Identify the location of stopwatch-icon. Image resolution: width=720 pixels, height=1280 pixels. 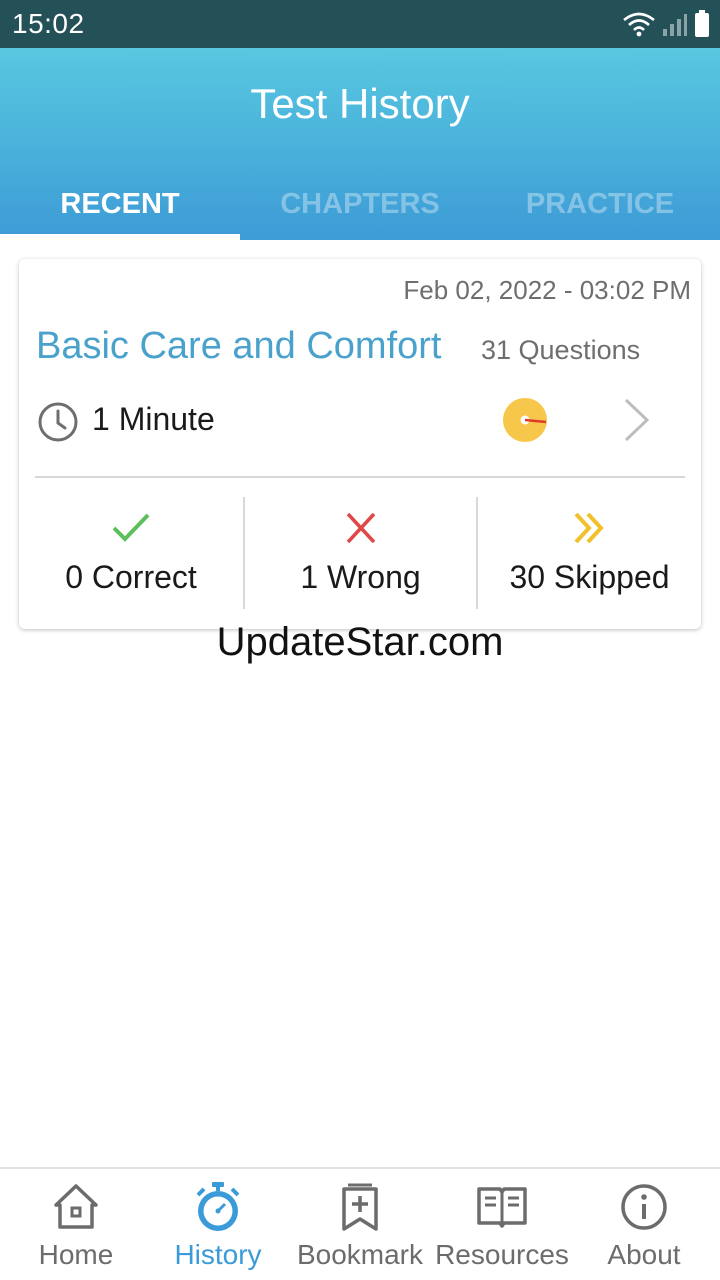
(218, 1206).